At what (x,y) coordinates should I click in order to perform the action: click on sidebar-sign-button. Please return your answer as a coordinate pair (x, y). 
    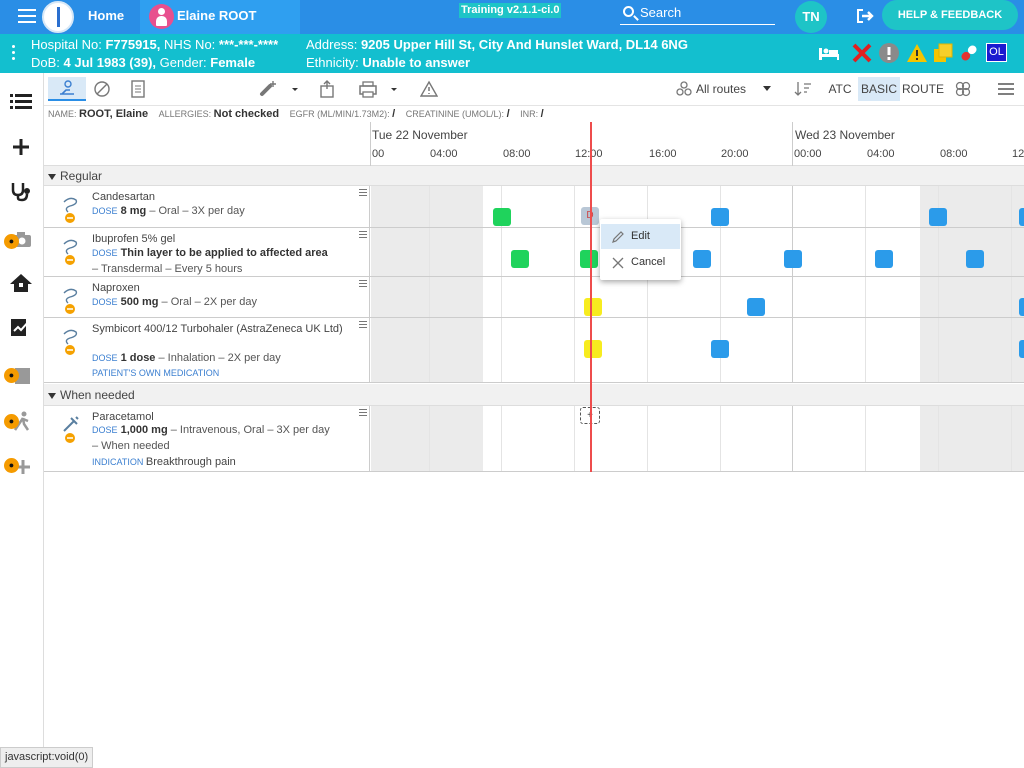
    Looking at the image, I should click on (22, 327).